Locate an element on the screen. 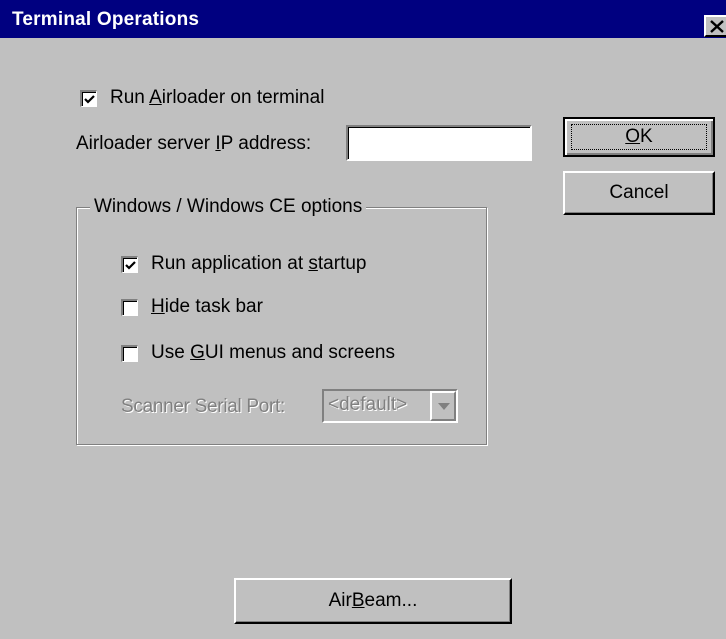 The width and height of the screenshot is (726, 639). hide-taskbar-checkbox-row: Hide task bar is located at coordinates (192, 307).